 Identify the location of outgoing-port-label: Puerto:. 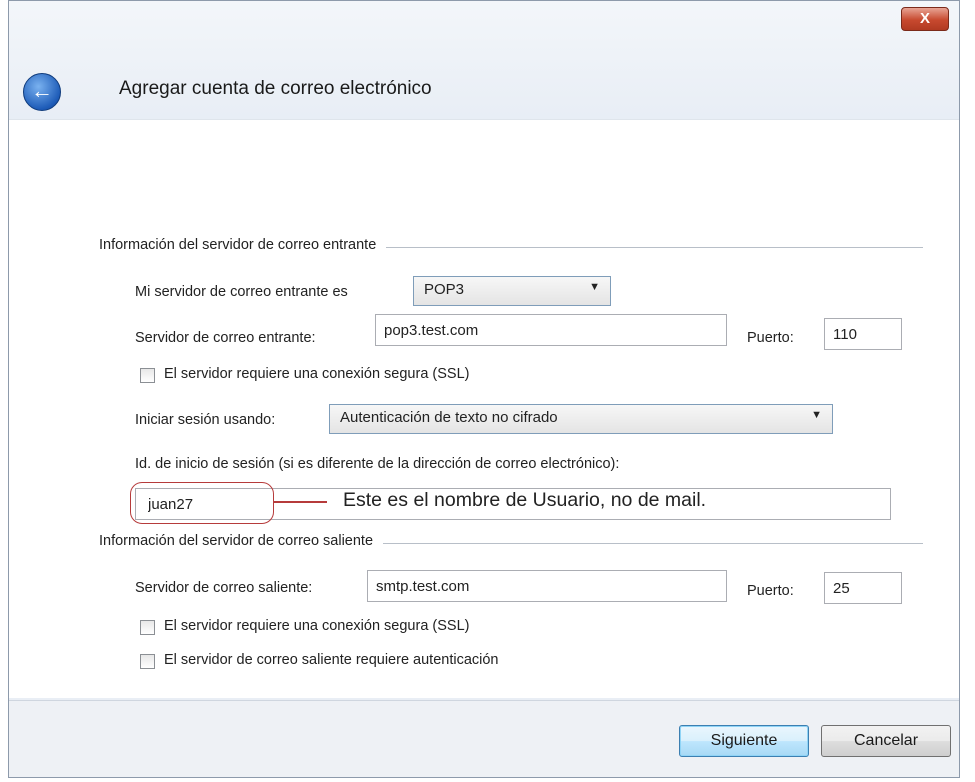
(770, 591).